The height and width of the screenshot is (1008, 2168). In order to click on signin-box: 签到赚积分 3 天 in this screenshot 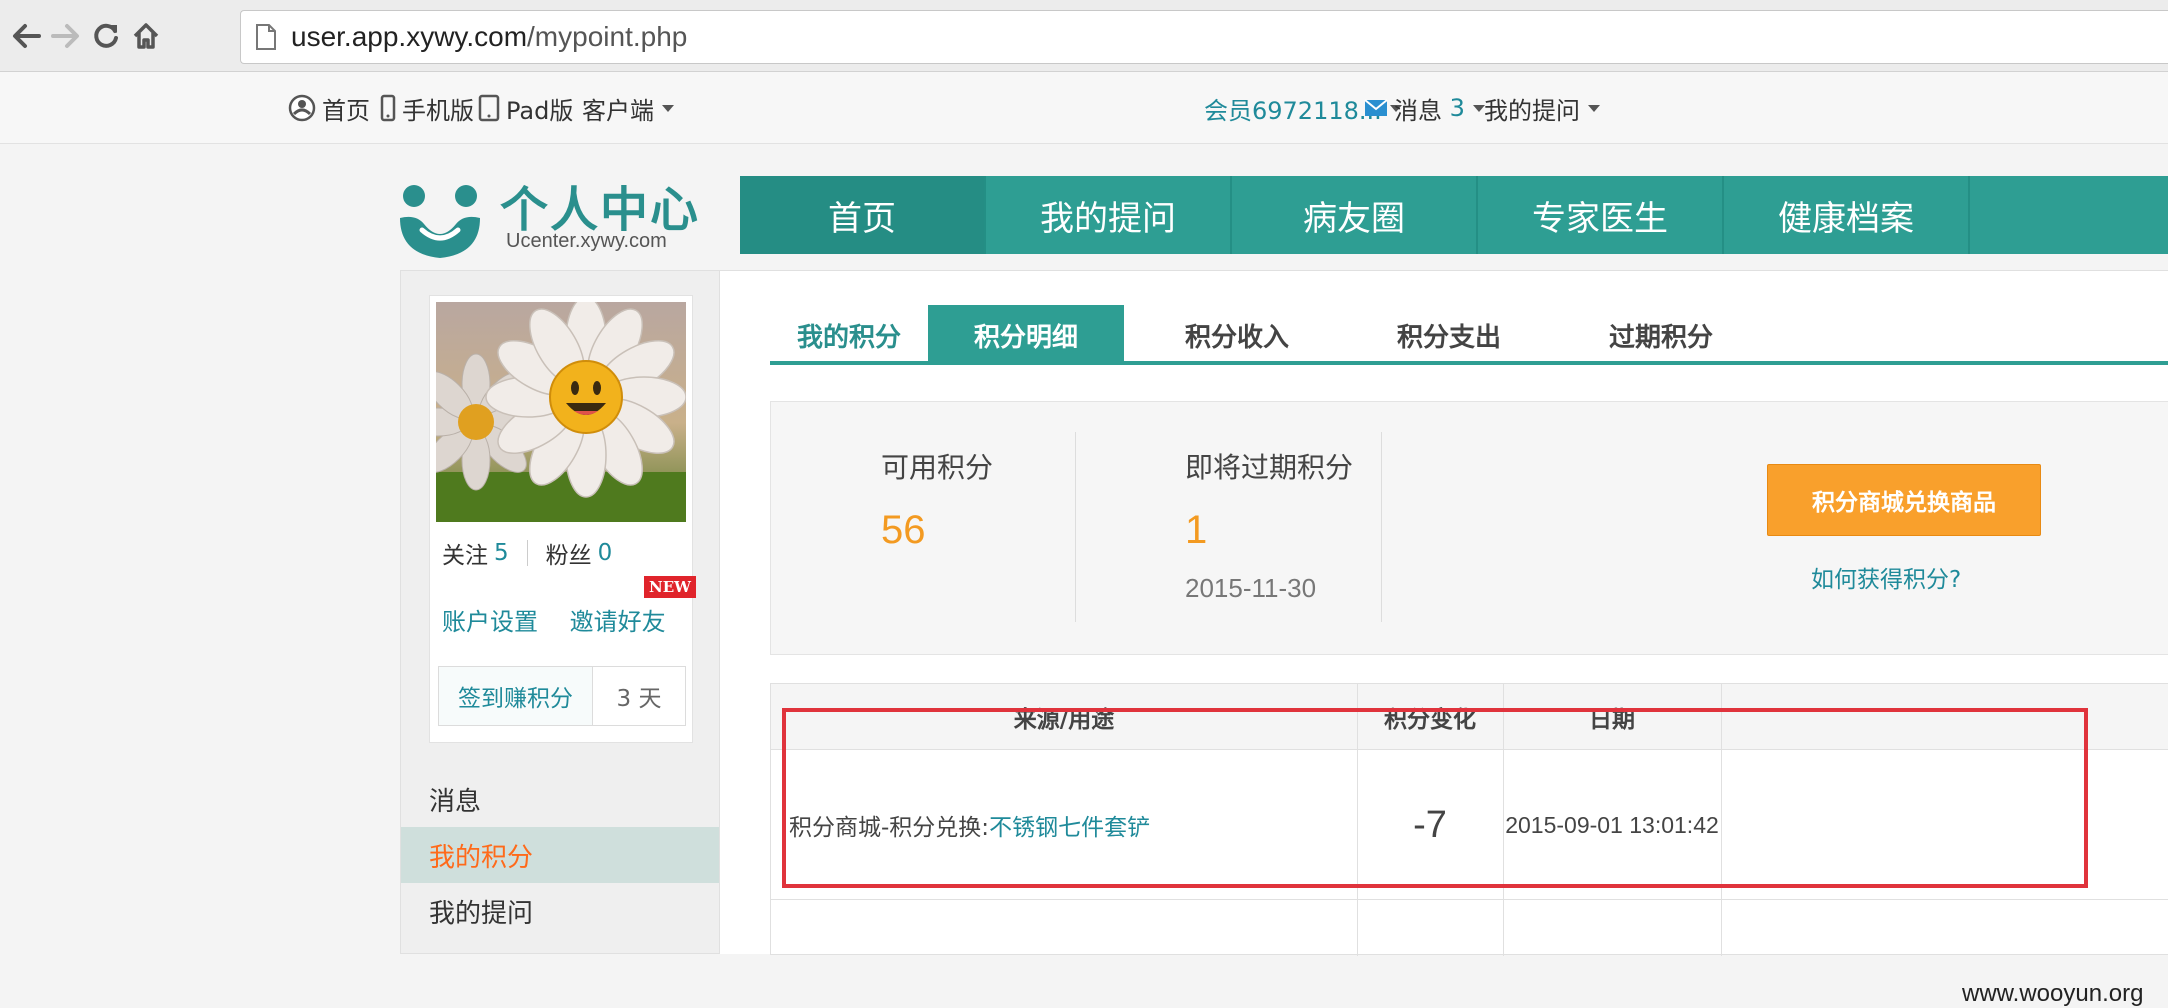, I will do `click(562, 696)`.